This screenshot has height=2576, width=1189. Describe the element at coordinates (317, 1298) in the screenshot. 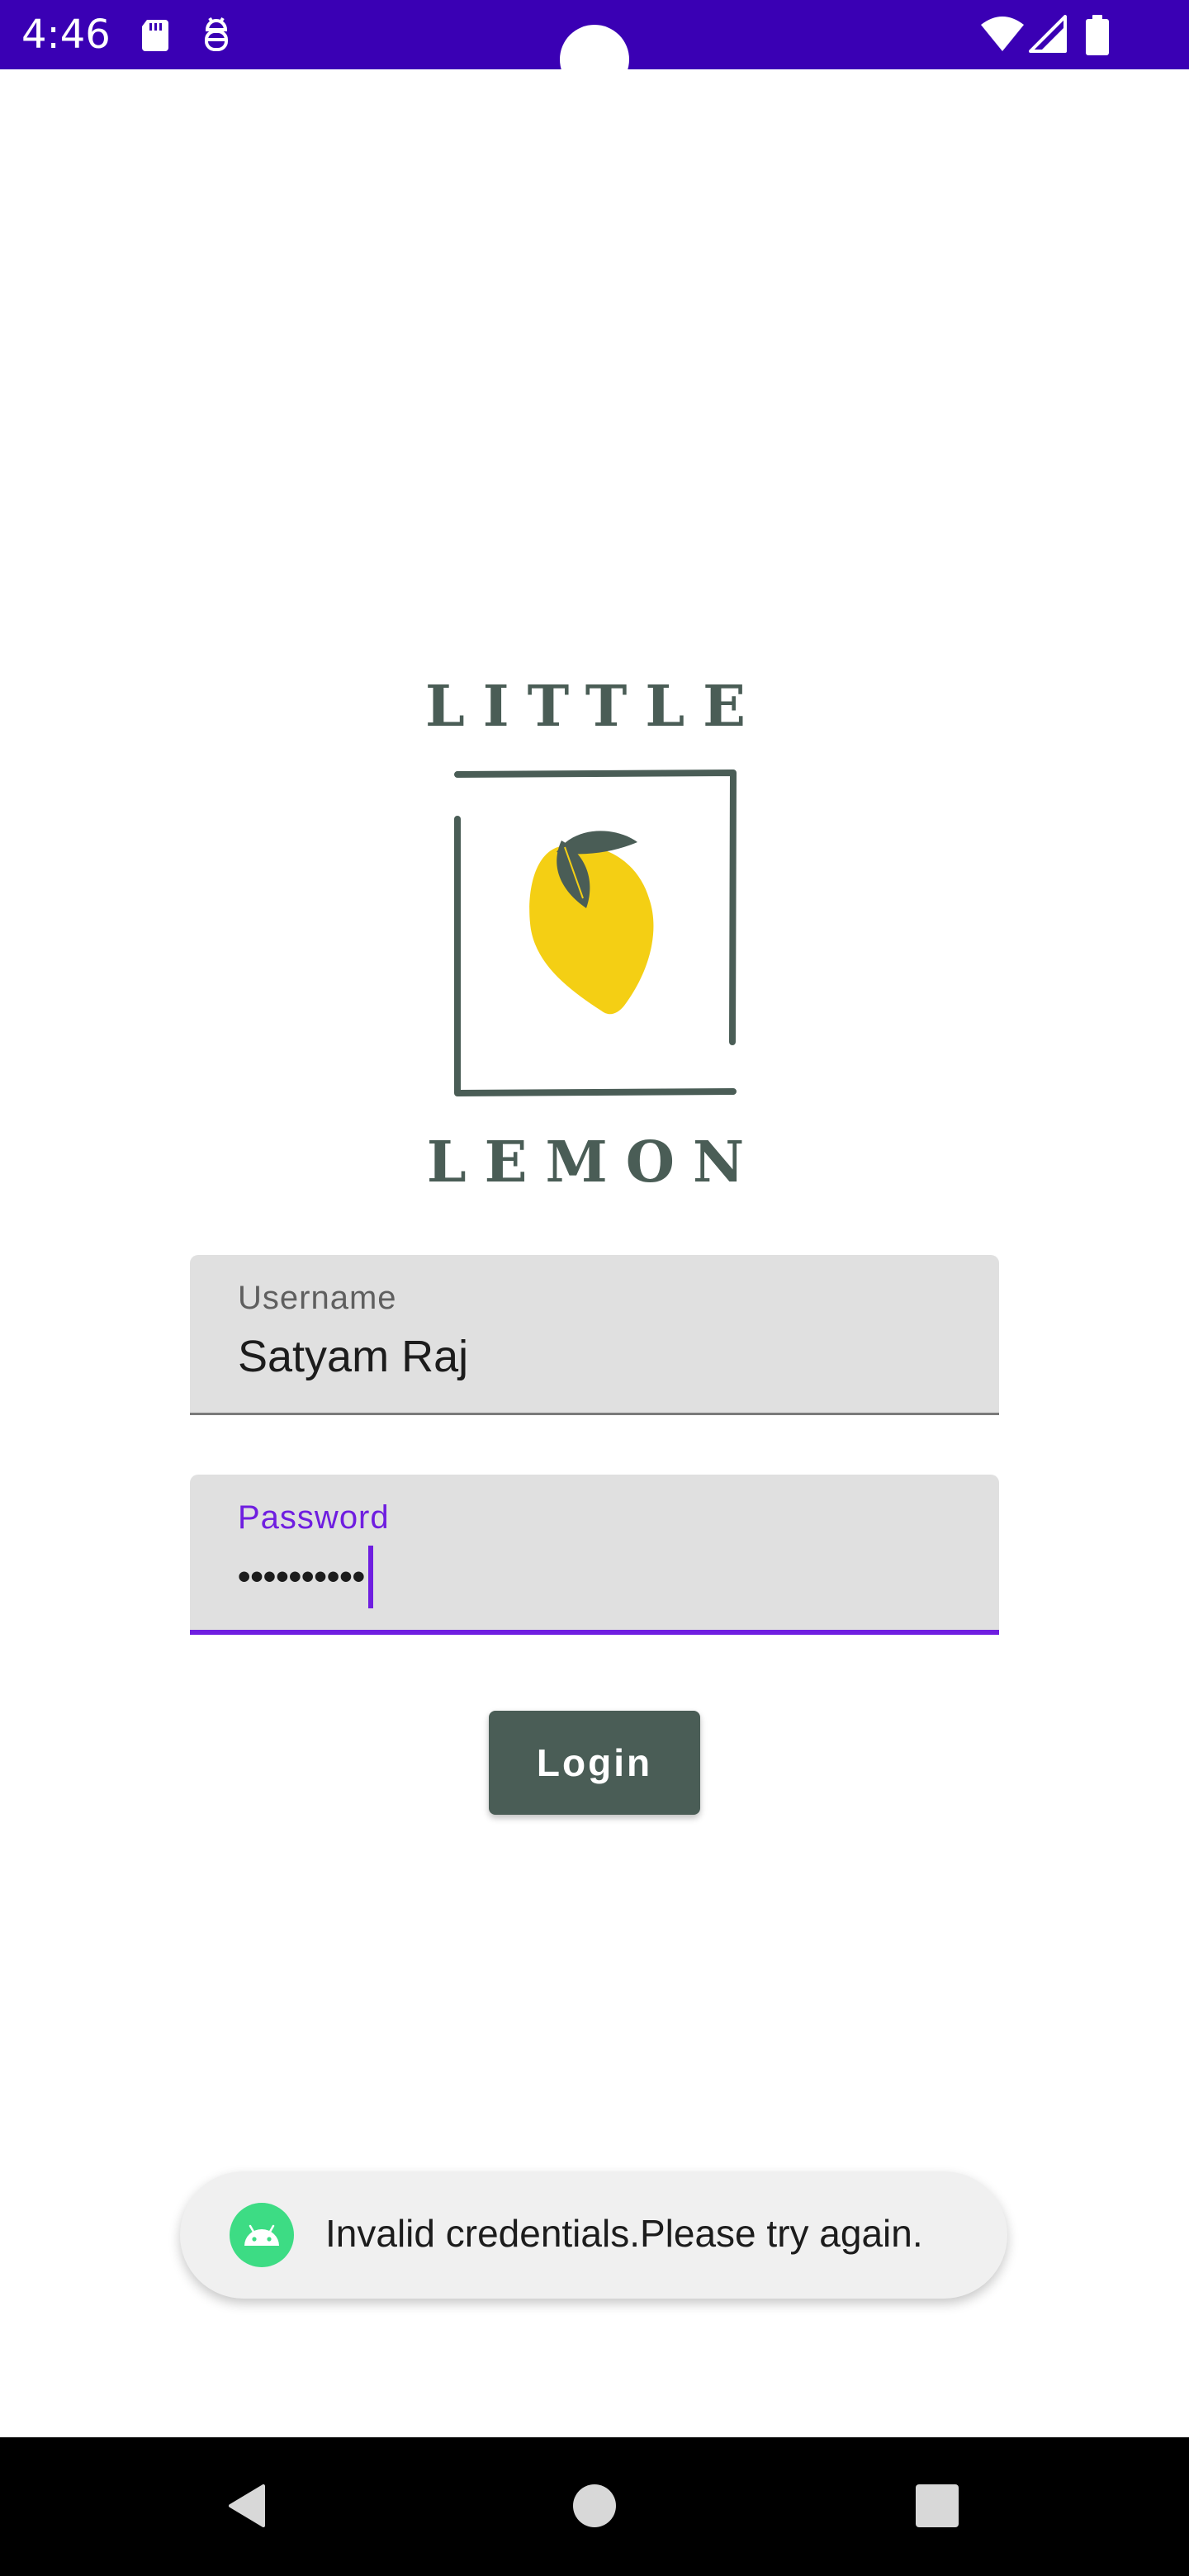

I see `username-label: Username` at that location.